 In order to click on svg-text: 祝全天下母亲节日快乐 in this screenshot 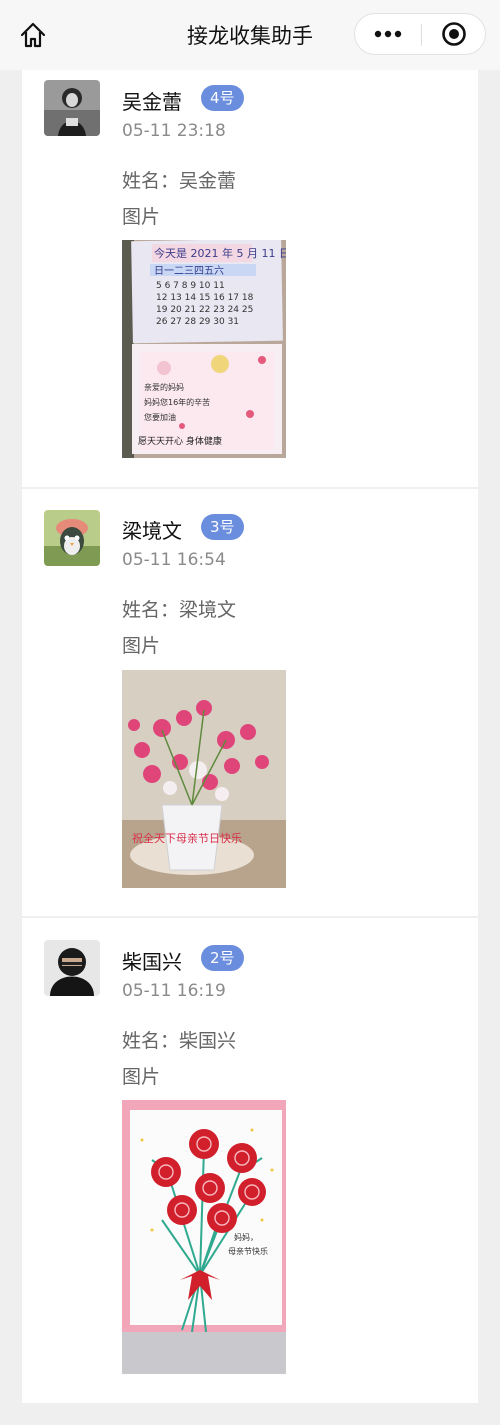, I will do `click(187, 838)`.